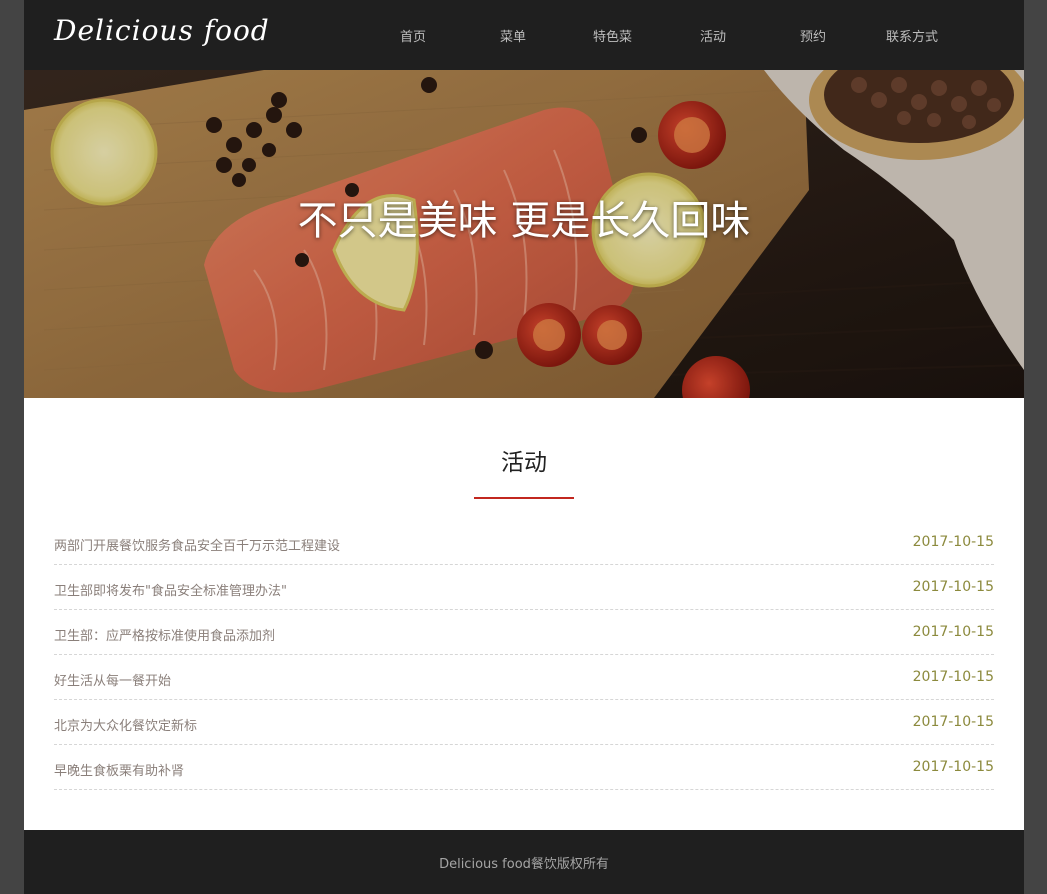 The image size is (1047, 894). I want to click on section-title-underline, so click(524, 498).